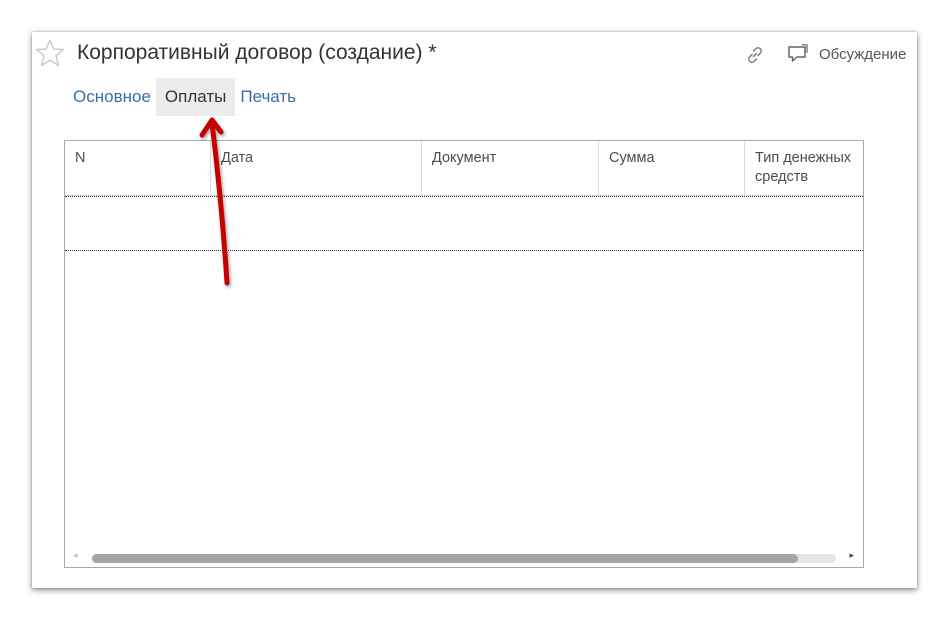 The image size is (949, 620). Describe the element at coordinates (510, 168) in the screenshot. I see `column-header-document: Документ` at that location.